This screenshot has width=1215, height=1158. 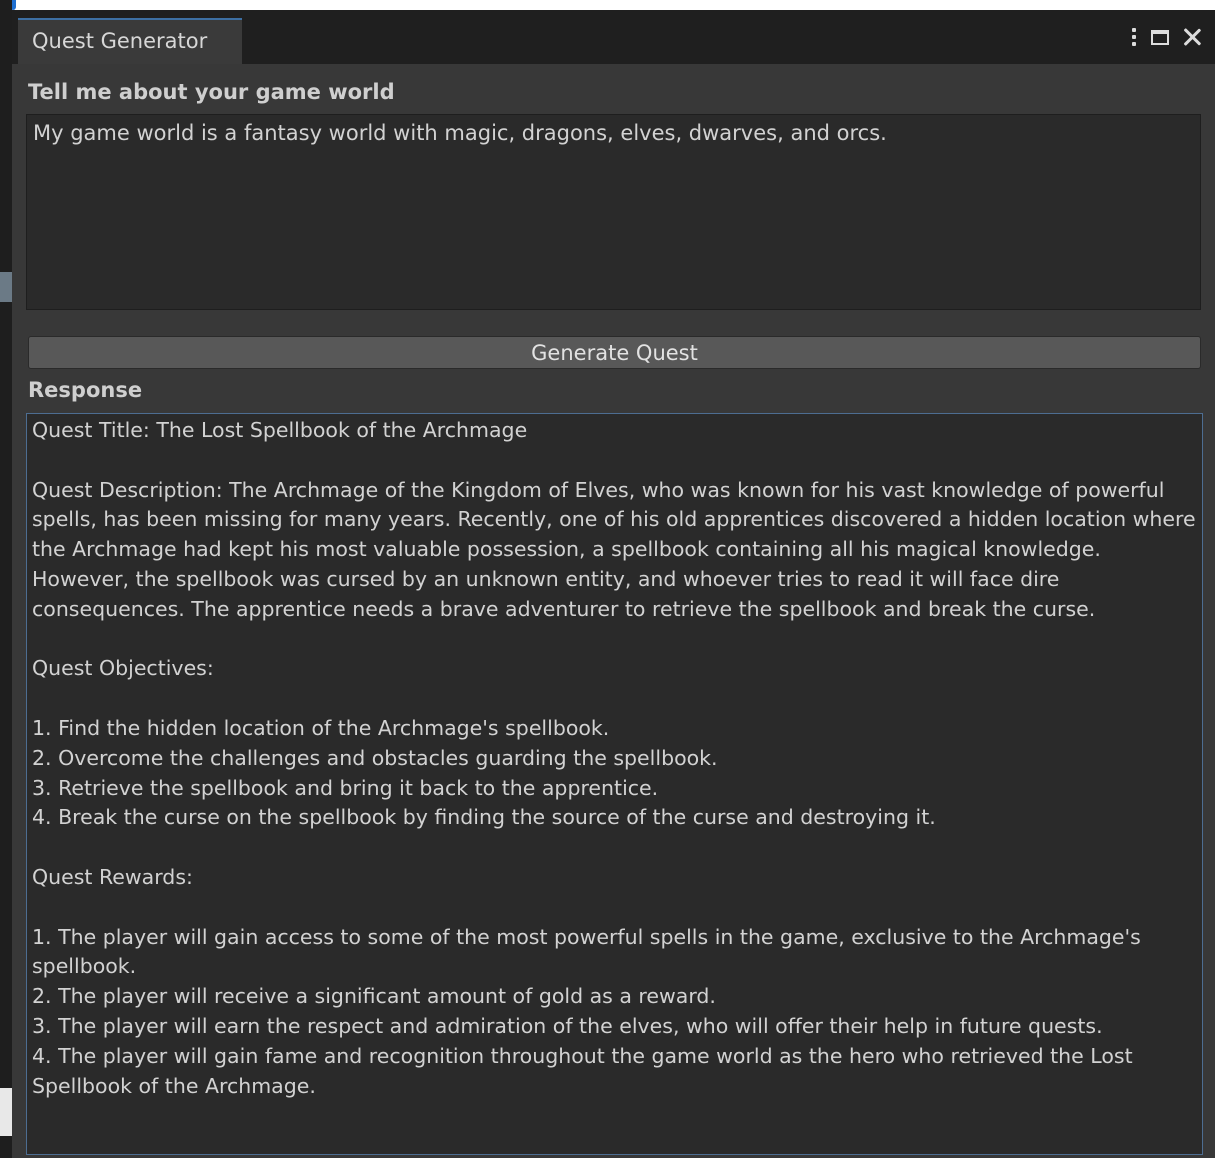 I want to click on game-world-label: Tell me about your game world, so click(x=211, y=92).